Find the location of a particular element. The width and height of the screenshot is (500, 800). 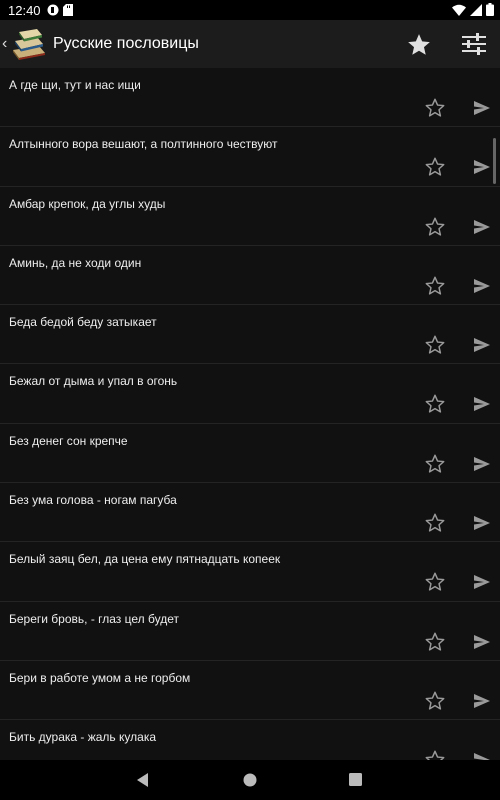

books-logo is located at coordinates (29, 44).